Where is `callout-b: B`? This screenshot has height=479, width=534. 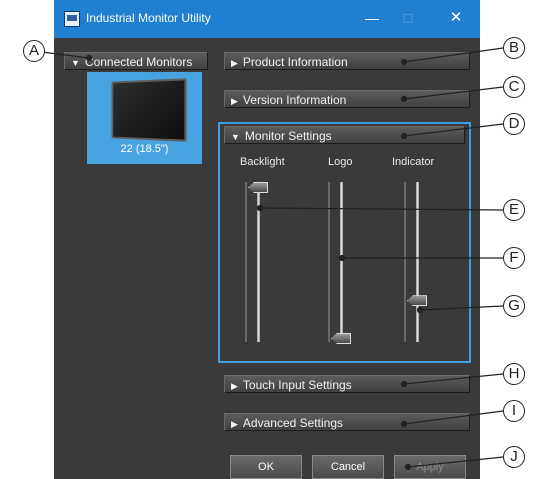
callout-b: B is located at coordinates (514, 48).